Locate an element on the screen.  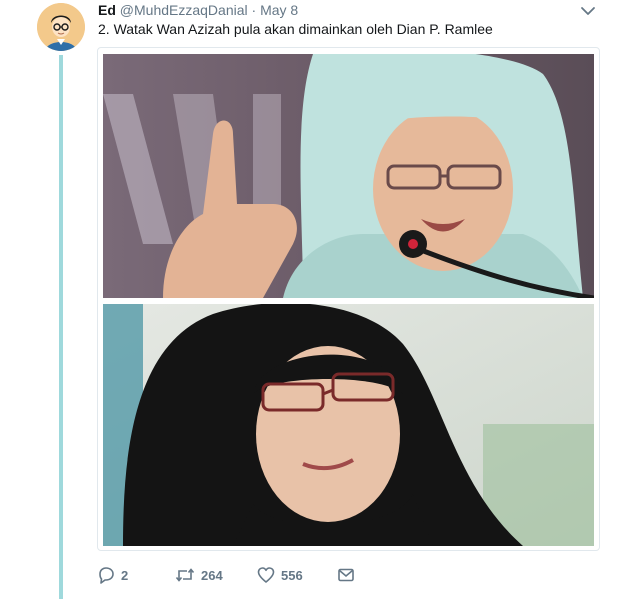
reply-button: 2 is located at coordinates (112, 575).